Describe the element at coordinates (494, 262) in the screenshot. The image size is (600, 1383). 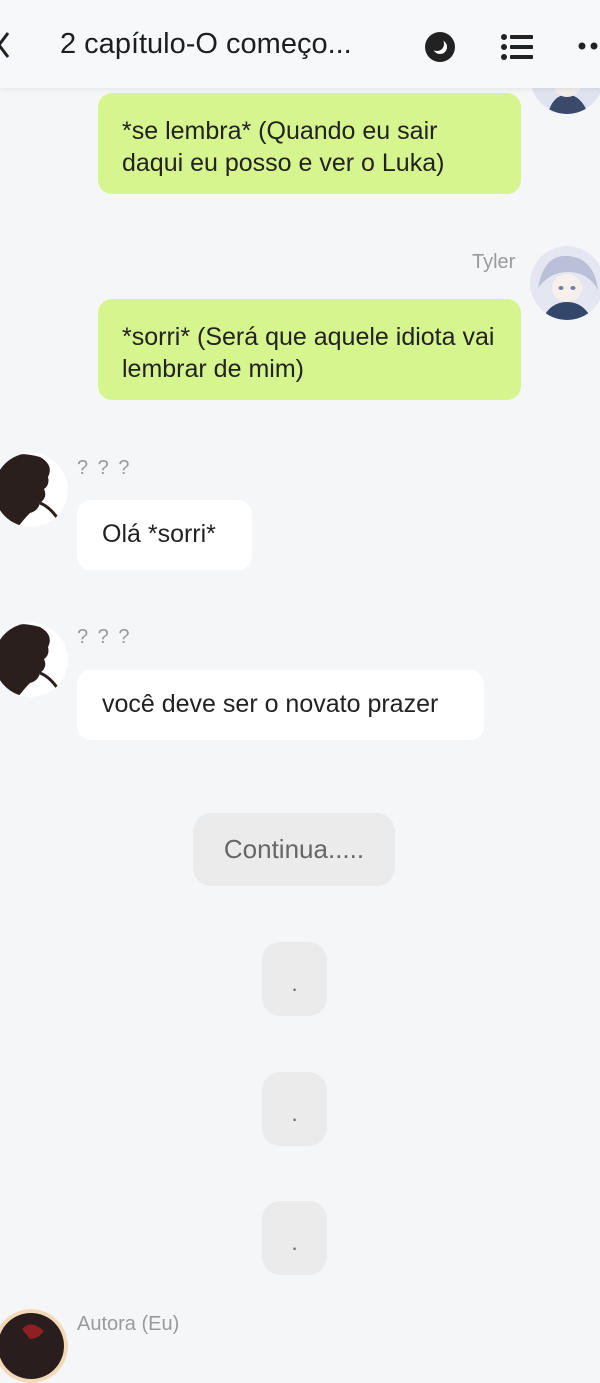
I see `sender-name: Tyler` at that location.